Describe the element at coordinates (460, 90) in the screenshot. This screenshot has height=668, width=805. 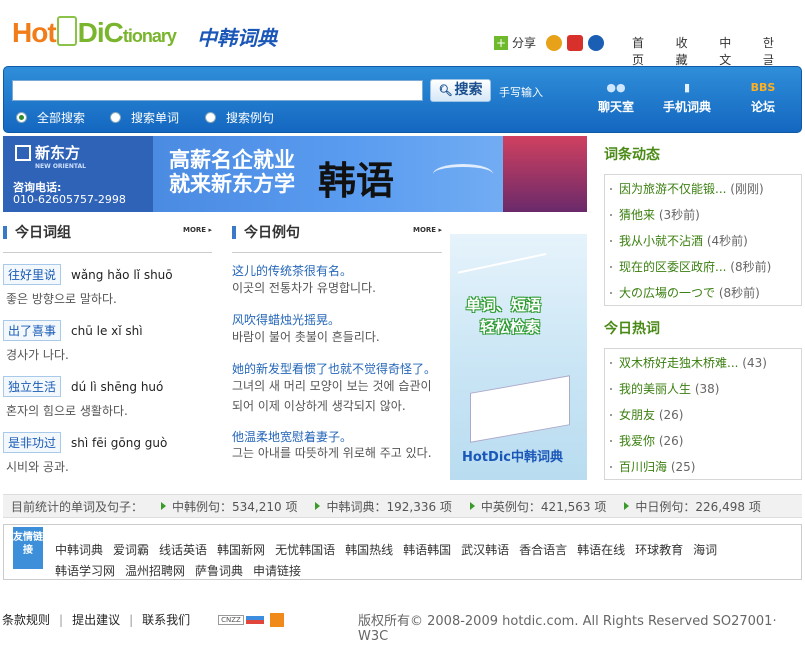
I see `search-button: 🔍︎ 搜索` at that location.